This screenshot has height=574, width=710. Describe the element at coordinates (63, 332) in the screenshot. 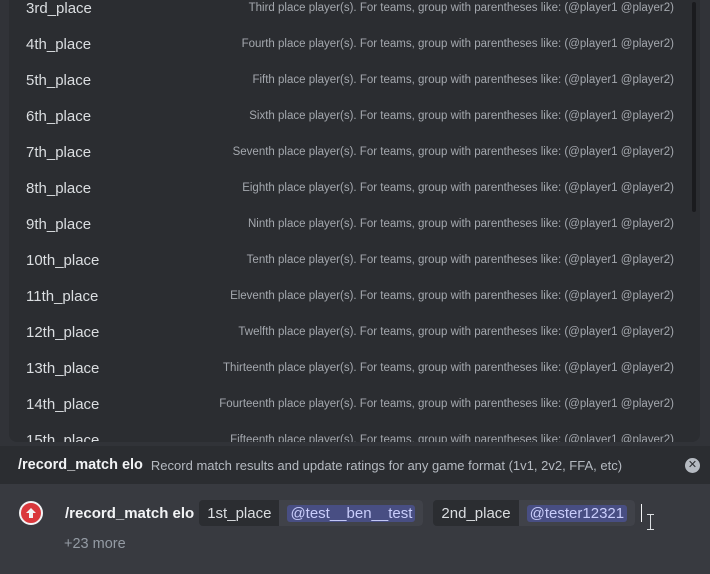

I see `option-name: 12th_place` at that location.